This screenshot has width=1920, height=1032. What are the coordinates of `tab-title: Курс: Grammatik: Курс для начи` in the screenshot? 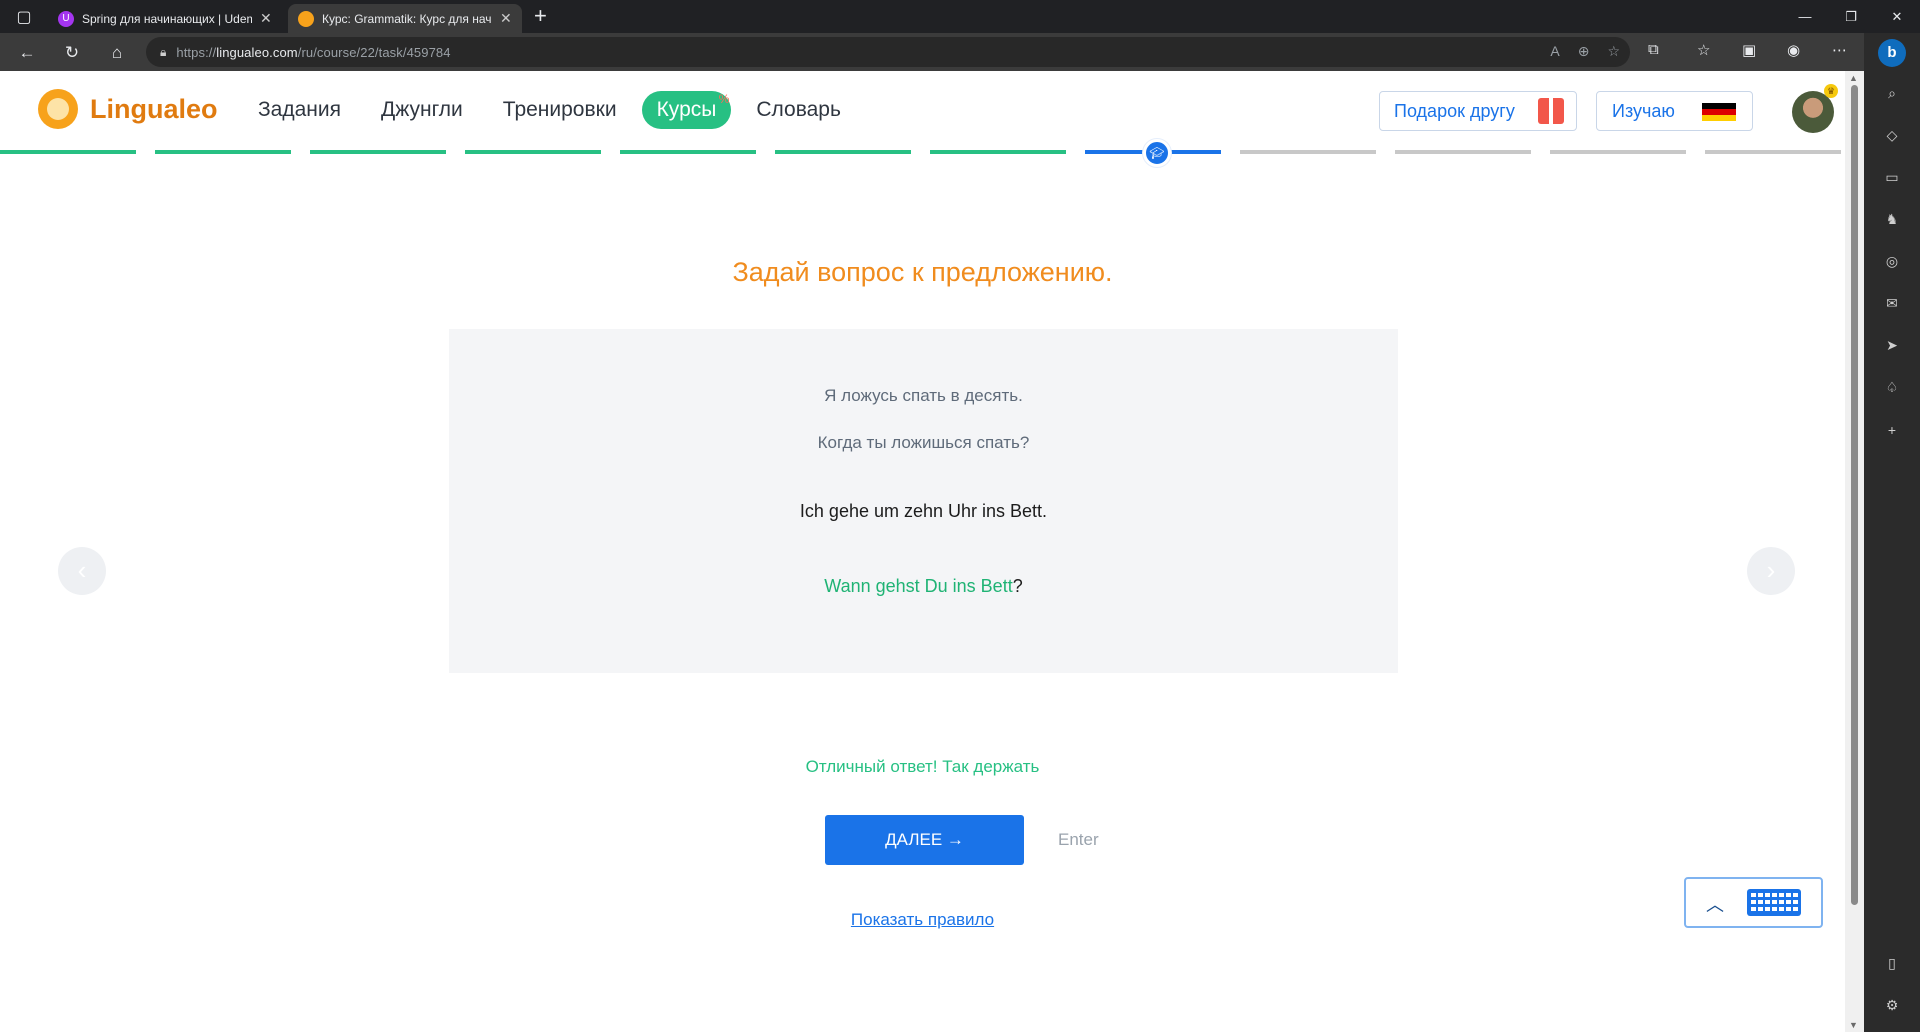 It's located at (407, 18).